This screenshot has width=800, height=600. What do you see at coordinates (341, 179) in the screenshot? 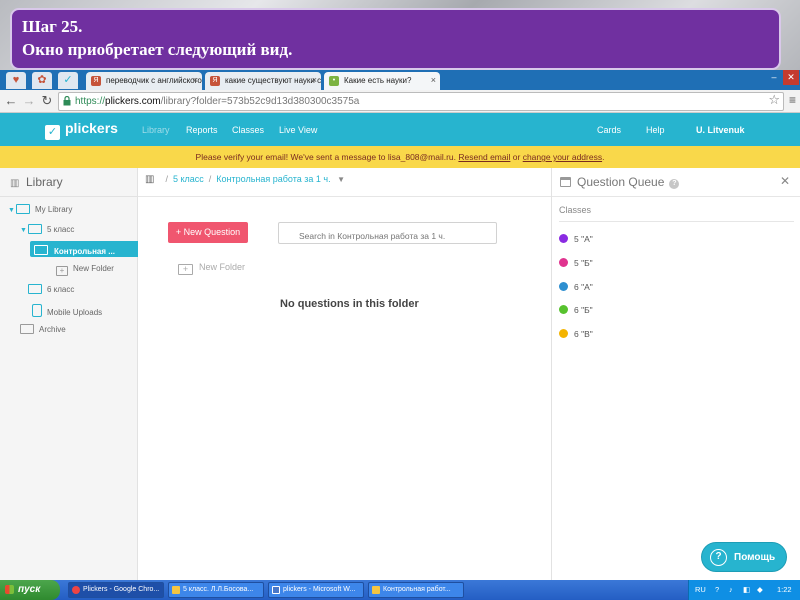
I see `chevron-down-icon: ▼` at bounding box center [341, 179].